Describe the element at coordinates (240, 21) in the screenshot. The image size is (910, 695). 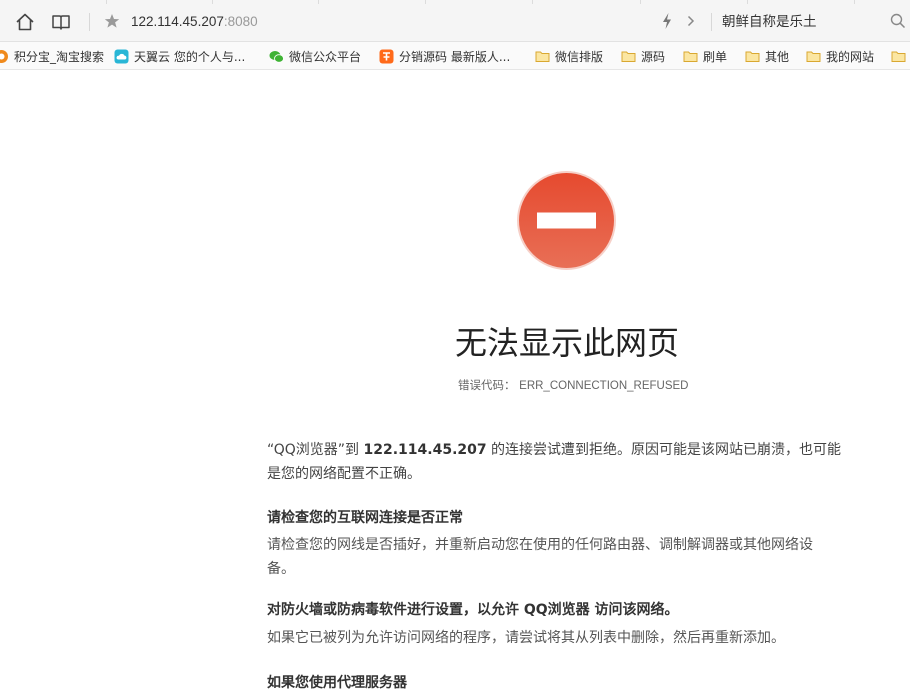
I see `url-port: :8080` at that location.